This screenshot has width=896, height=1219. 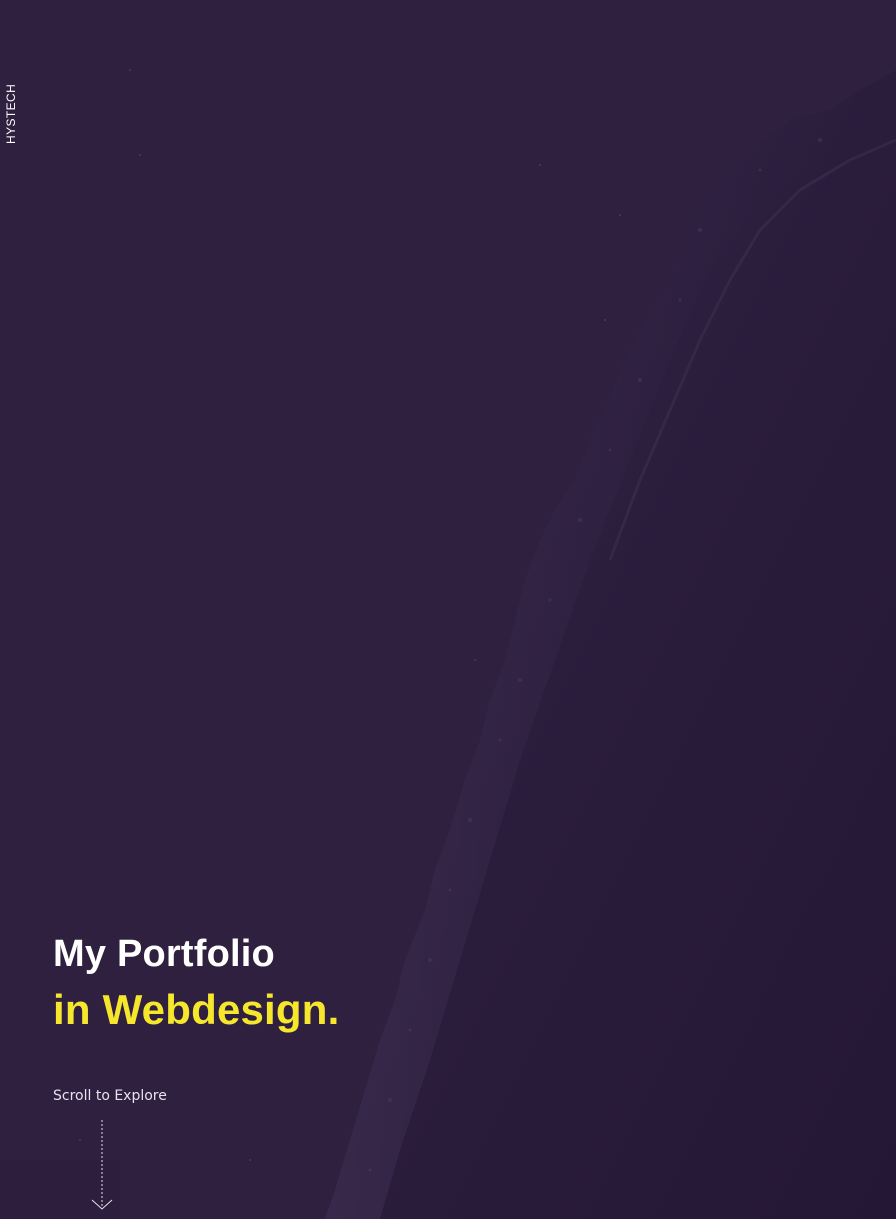 What do you see at coordinates (110, 1096) in the screenshot?
I see `scroll-to-explore-link: Scroll to Explore` at bounding box center [110, 1096].